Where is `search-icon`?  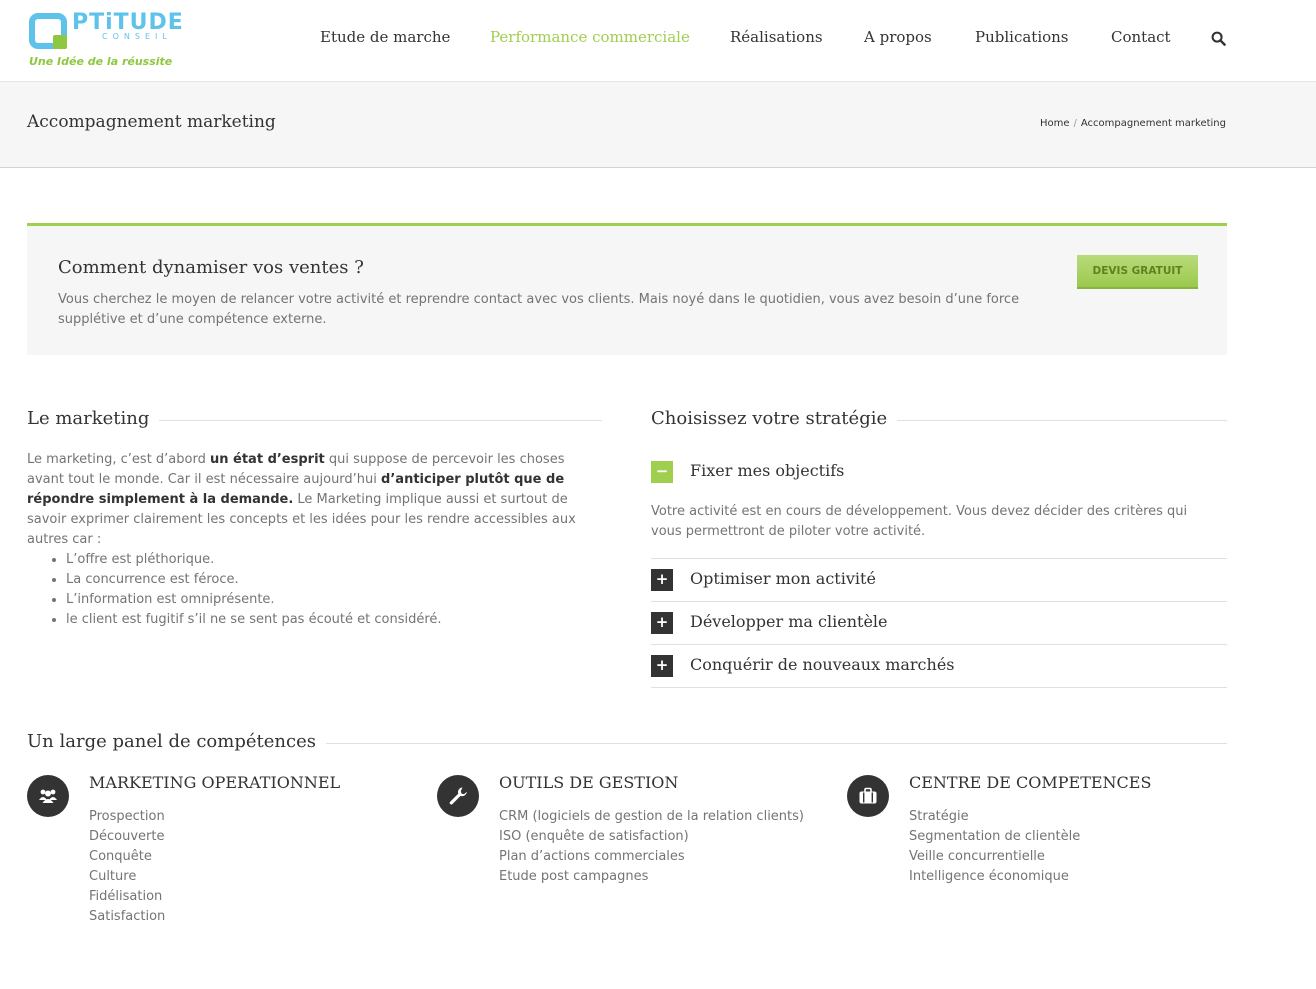 search-icon is located at coordinates (1218, 38).